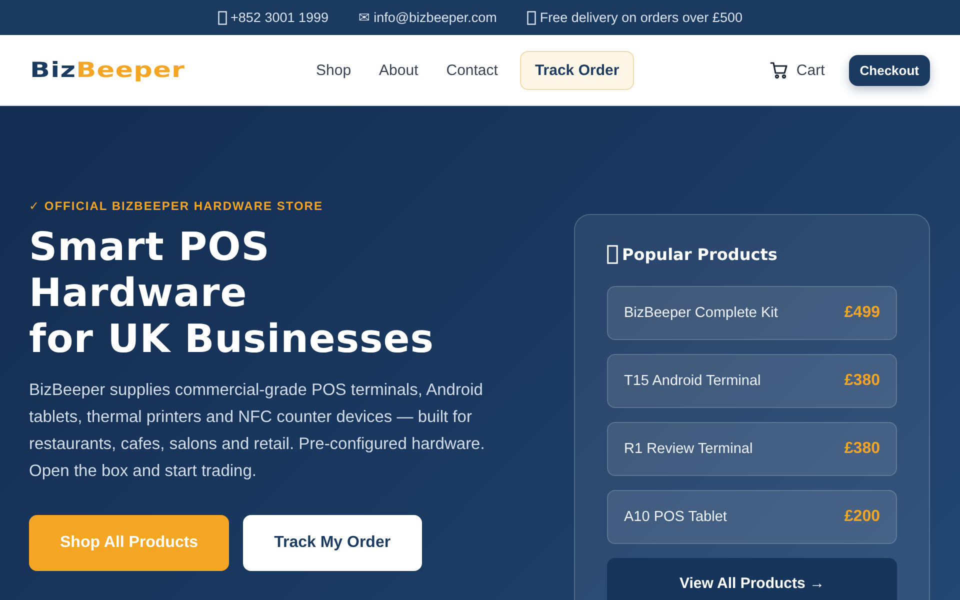 This screenshot has height=600, width=960. Describe the element at coordinates (688, 449) in the screenshot. I see `product-name: R1 Review Terminal` at that location.